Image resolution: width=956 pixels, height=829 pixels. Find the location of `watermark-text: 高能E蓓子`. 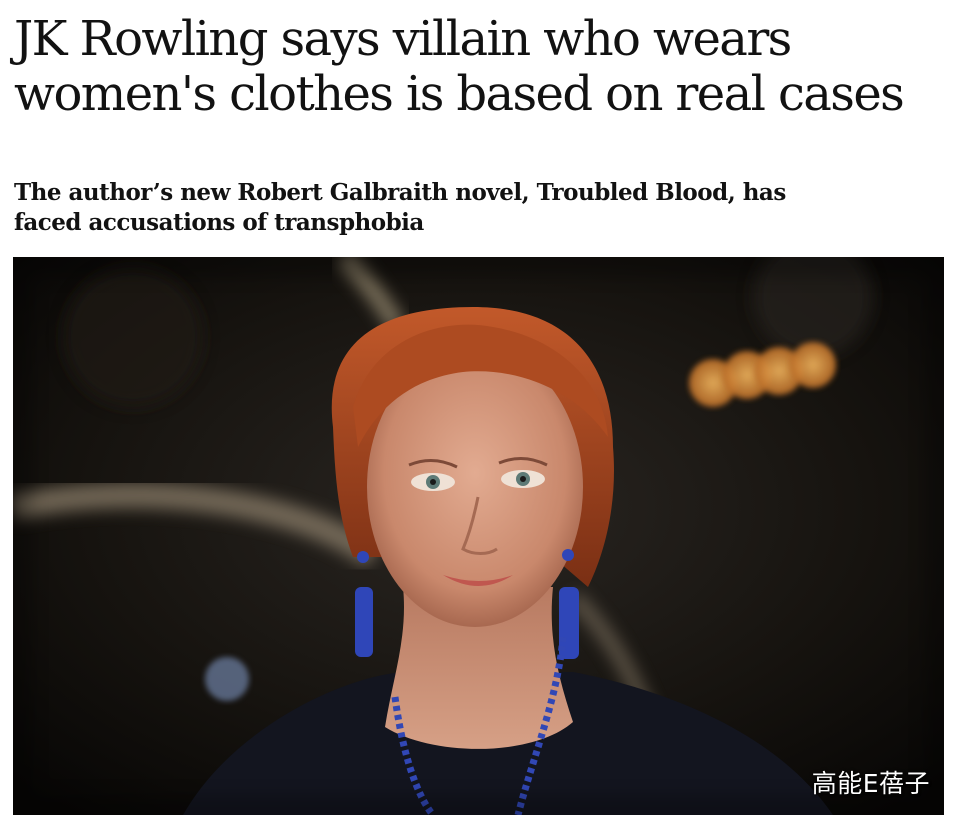

watermark-text: 高能E蓓子 is located at coordinates (870, 783).